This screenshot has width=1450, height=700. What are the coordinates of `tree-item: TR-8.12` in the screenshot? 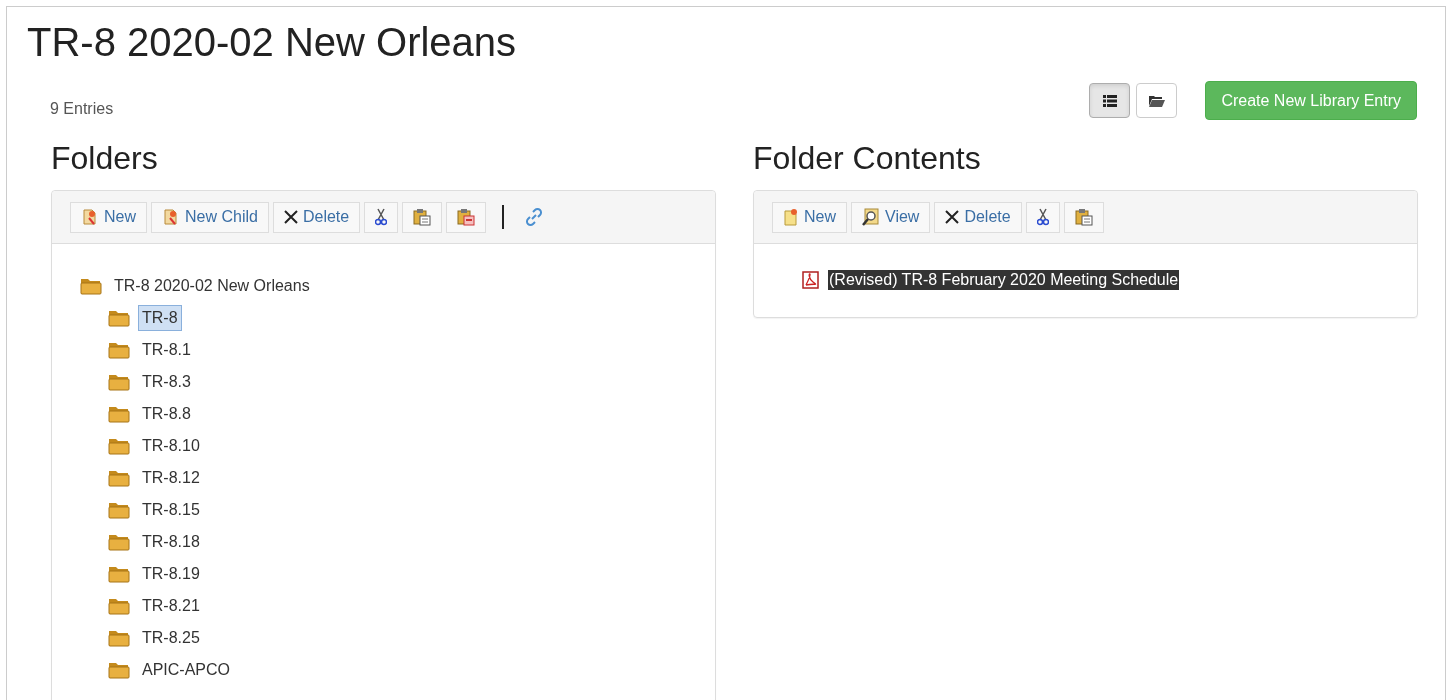 It's located at (171, 478).